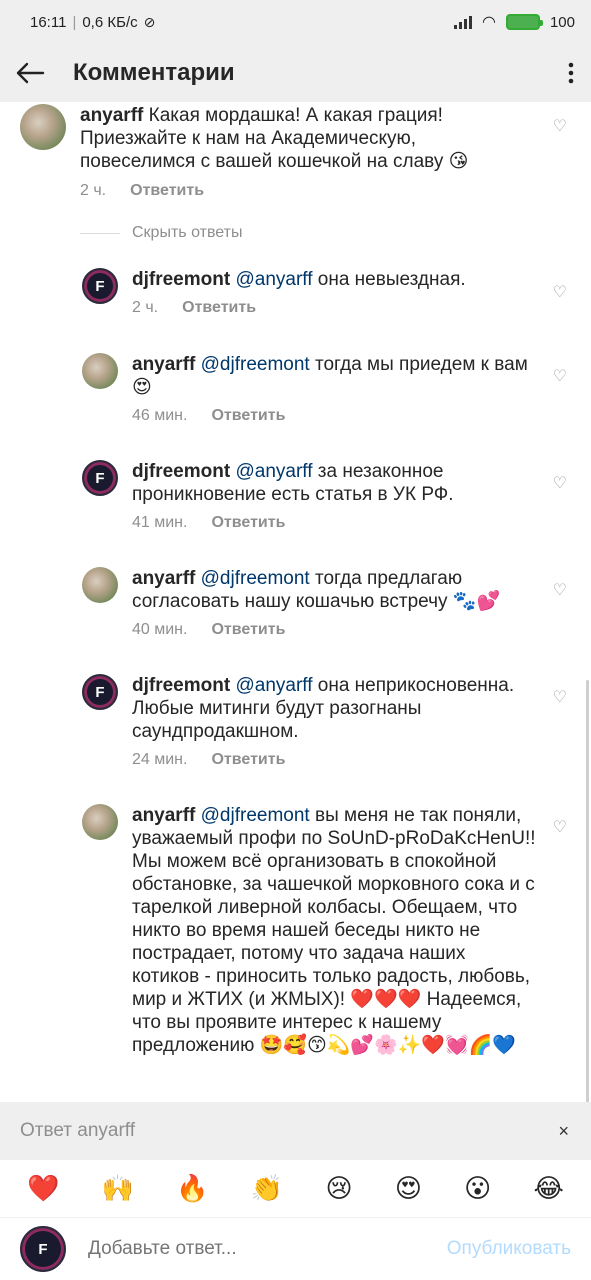  Describe the element at coordinates (295, 1189) in the screenshot. I see `emoji-quick-bar: ❤️ 🙌 🔥 👏 😢 😍 😮 😂` at that location.